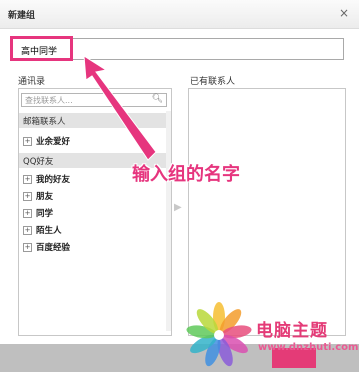 The image size is (359, 372). Describe the element at coordinates (186, 174) in the screenshot. I see `annotation-text: 输入组的名字` at that location.